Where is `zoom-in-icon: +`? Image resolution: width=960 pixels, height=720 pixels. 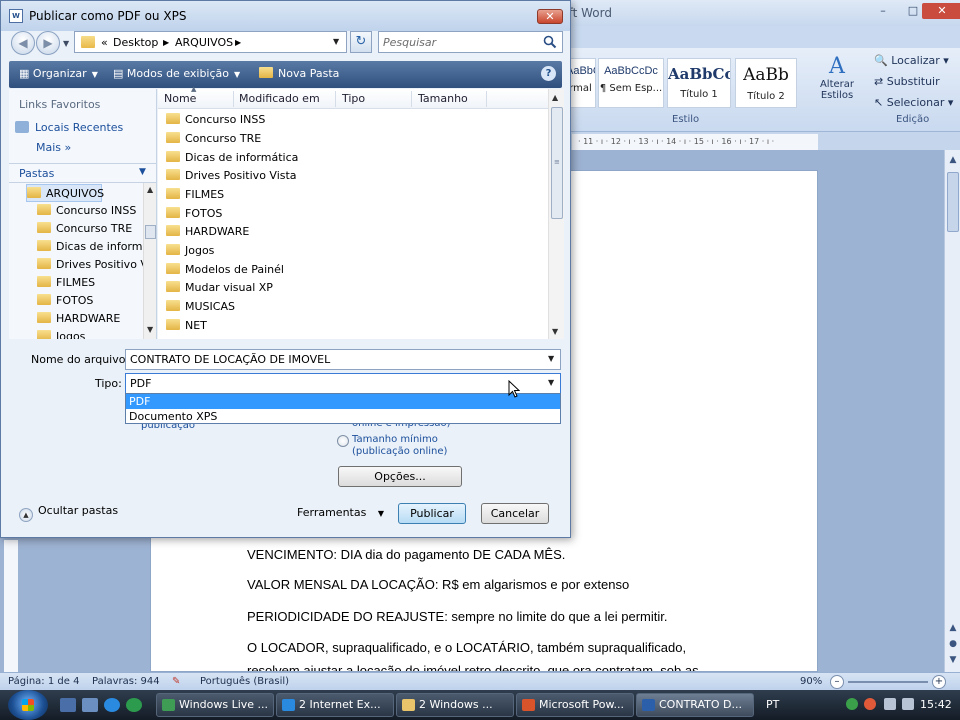 zoom-in-icon: + is located at coordinates (939, 682).